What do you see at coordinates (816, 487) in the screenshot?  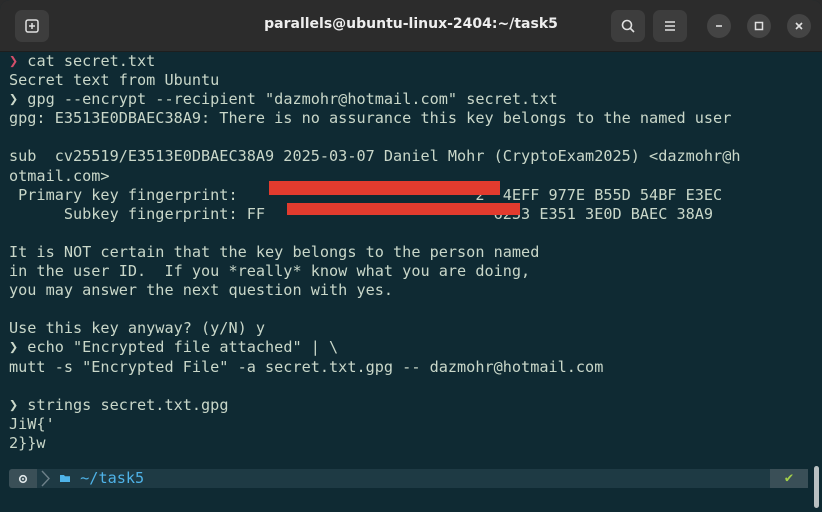 I see `scrollbar` at bounding box center [816, 487].